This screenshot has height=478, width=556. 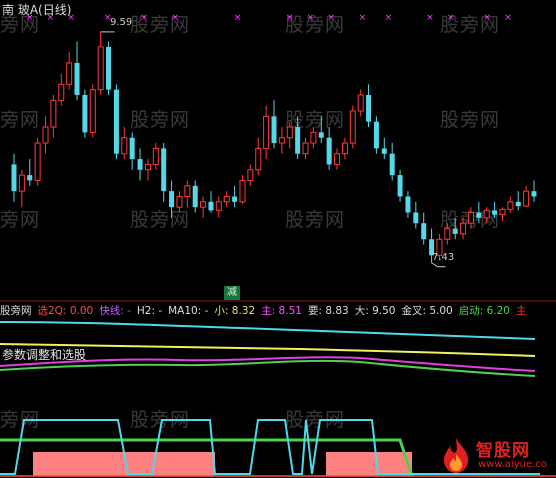 I want to click on indicator-value: 金叉: 5.00, so click(x=427, y=311).